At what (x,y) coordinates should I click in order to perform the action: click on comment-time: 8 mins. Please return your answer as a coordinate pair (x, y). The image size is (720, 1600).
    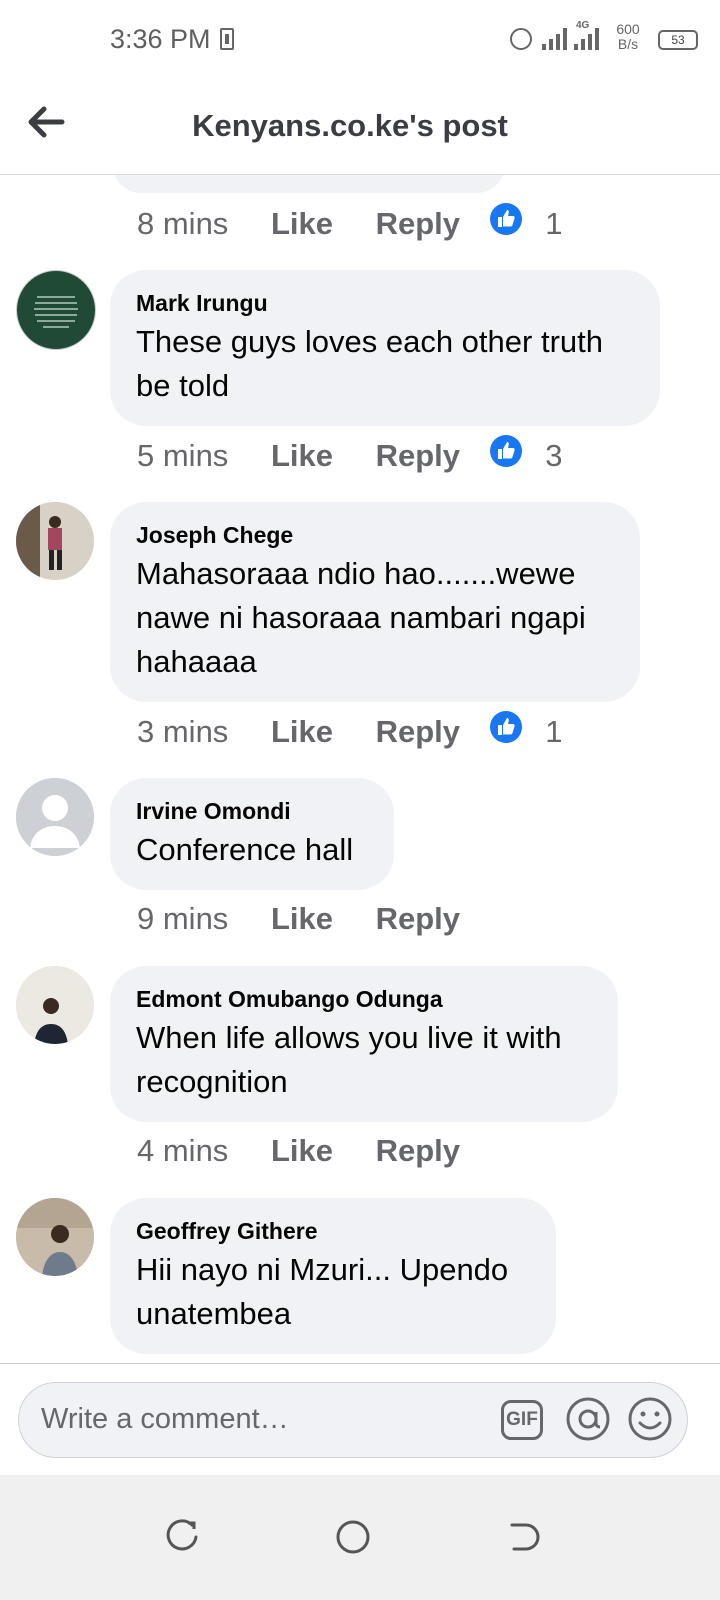
    Looking at the image, I should click on (183, 224).